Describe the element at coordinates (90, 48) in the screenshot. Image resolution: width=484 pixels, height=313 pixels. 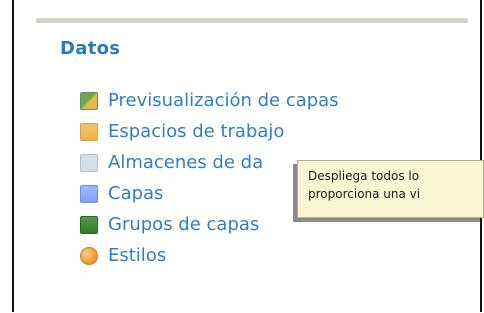
I see `section-title: Datos` at that location.